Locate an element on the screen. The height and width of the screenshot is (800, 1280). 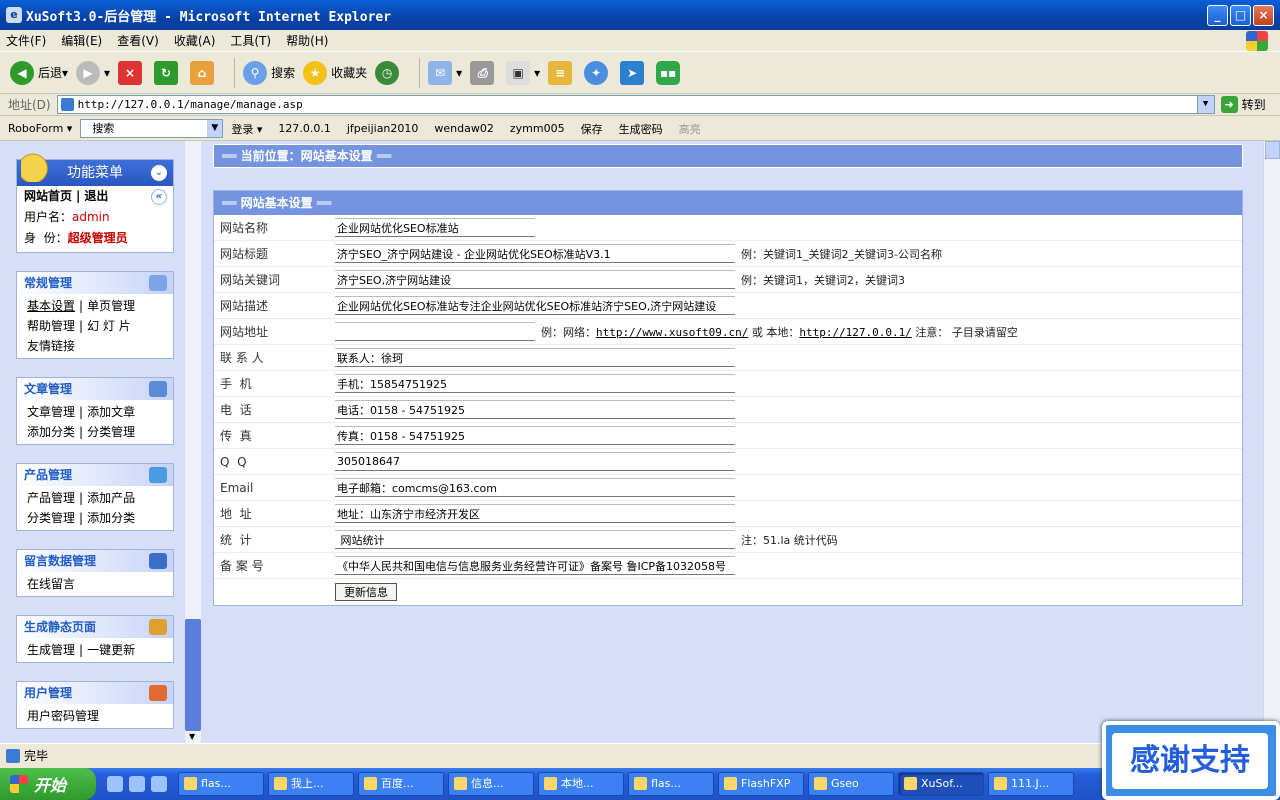
menu-link: 幻 灯 片 is located at coordinates (109, 326).